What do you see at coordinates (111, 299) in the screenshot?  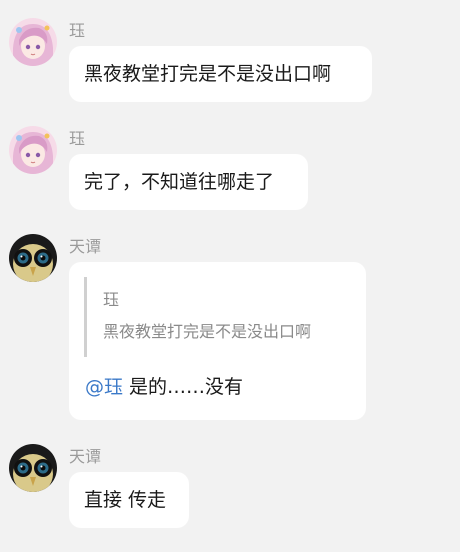 I see `quoted-sender: 珏` at bounding box center [111, 299].